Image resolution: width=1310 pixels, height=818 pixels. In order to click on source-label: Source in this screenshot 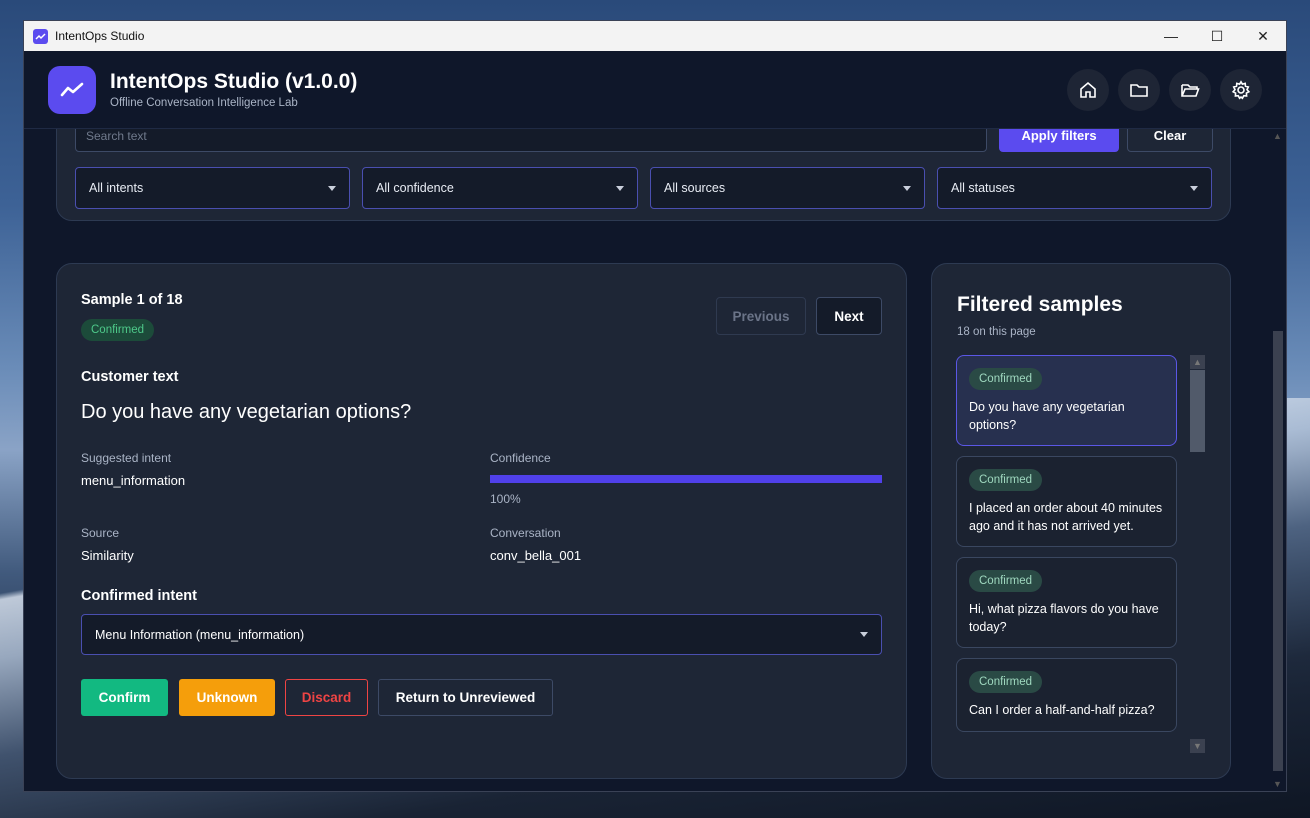, I will do `click(100, 533)`.